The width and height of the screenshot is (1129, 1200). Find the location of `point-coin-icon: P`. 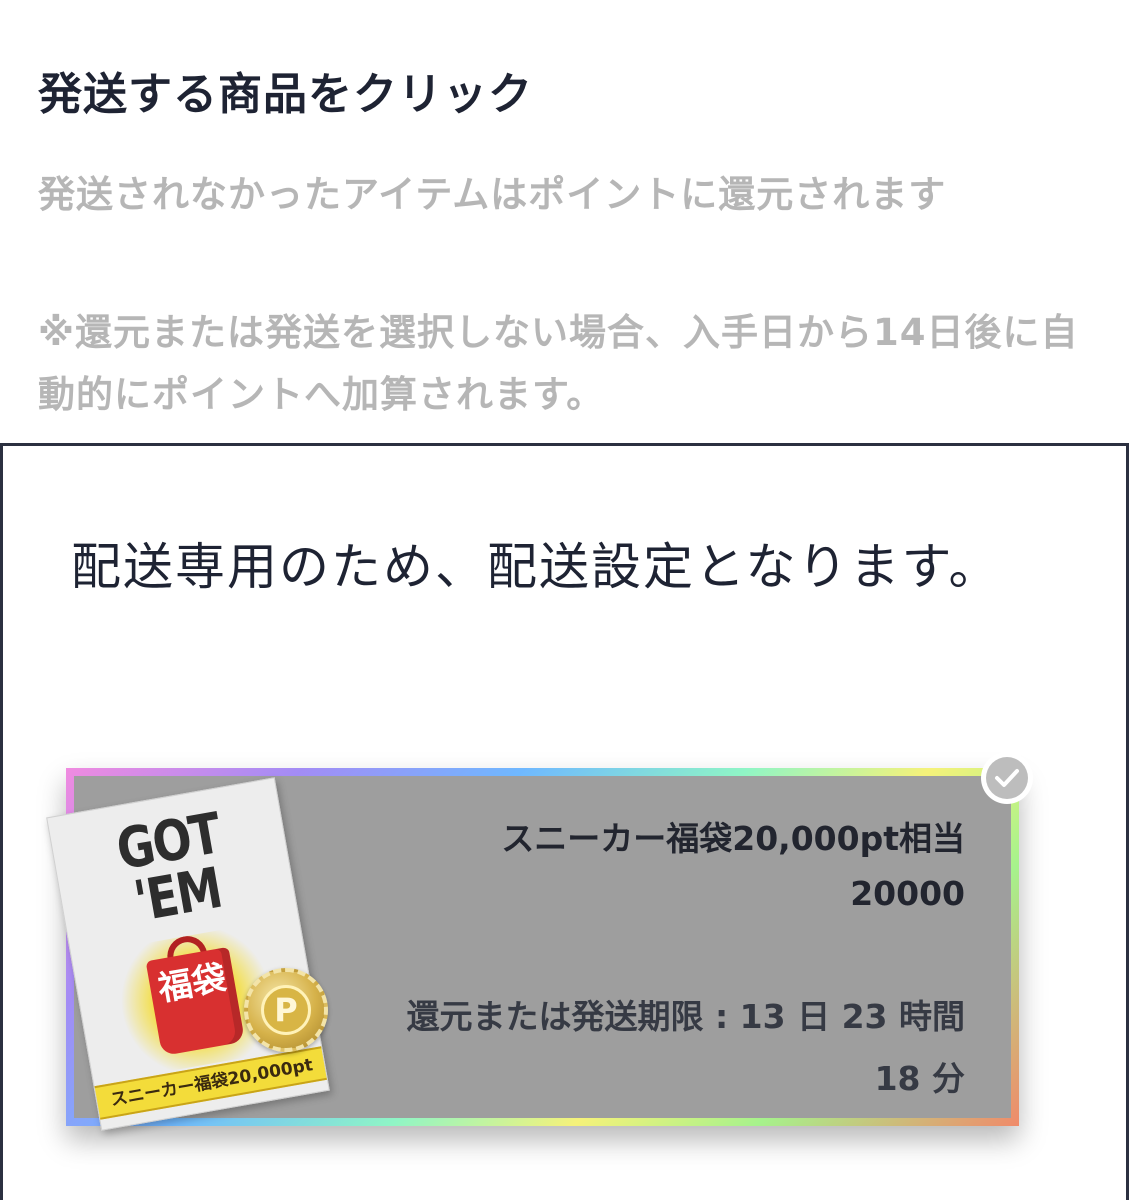

point-coin-icon: P is located at coordinates (286, 1010).